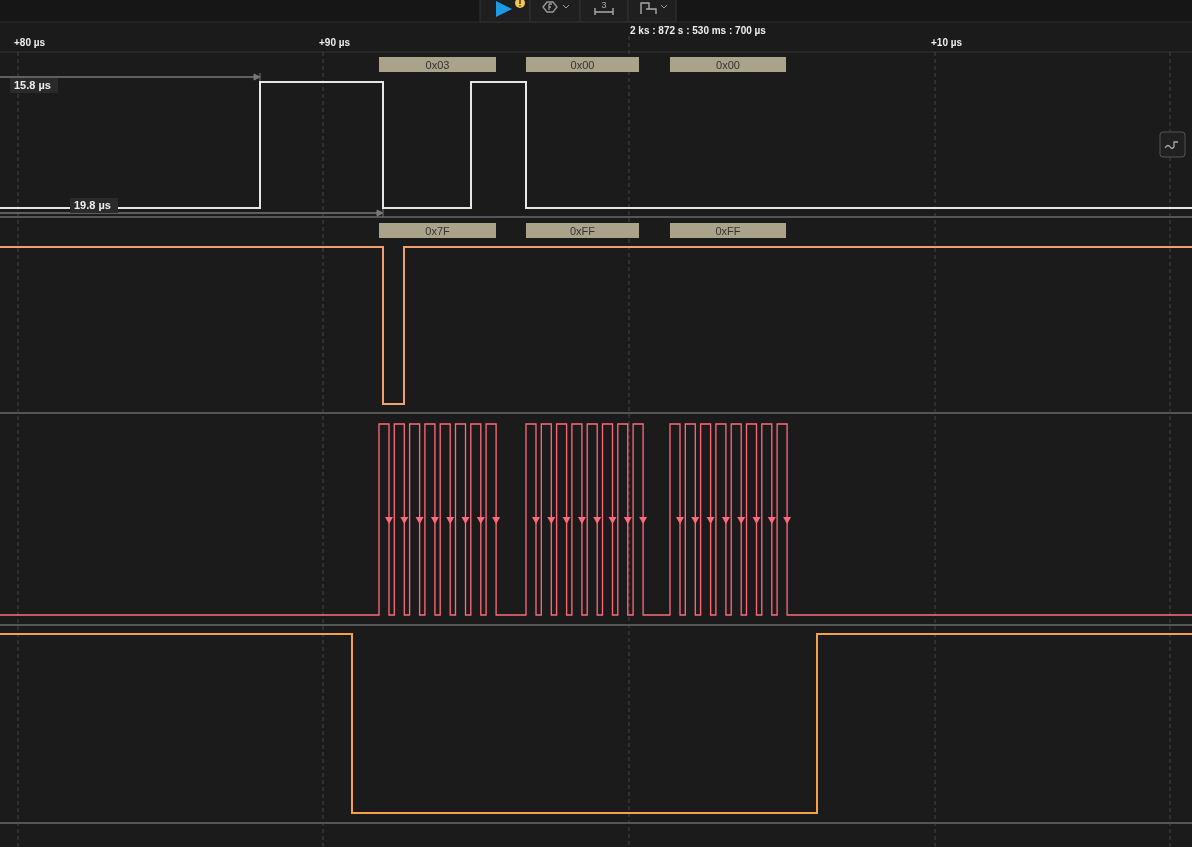 This screenshot has width=1192, height=847. I want to click on measure-count: 3, so click(604, 5).